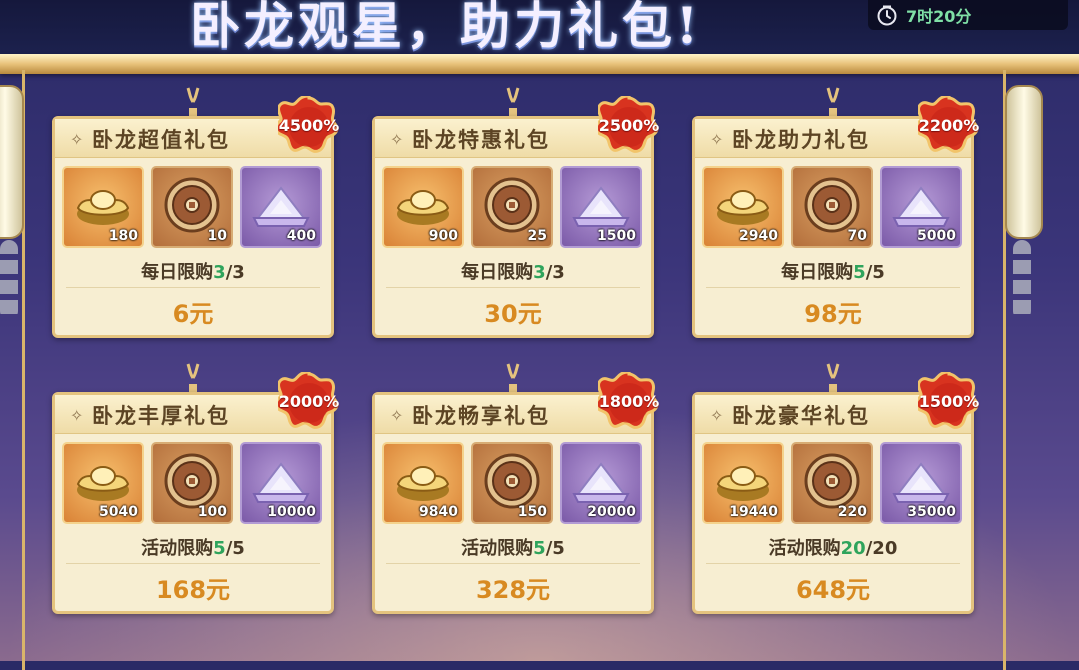 The image size is (1079, 670). What do you see at coordinates (212, 512) in the screenshot?
I see `reward-quantity: 100` at bounding box center [212, 512].